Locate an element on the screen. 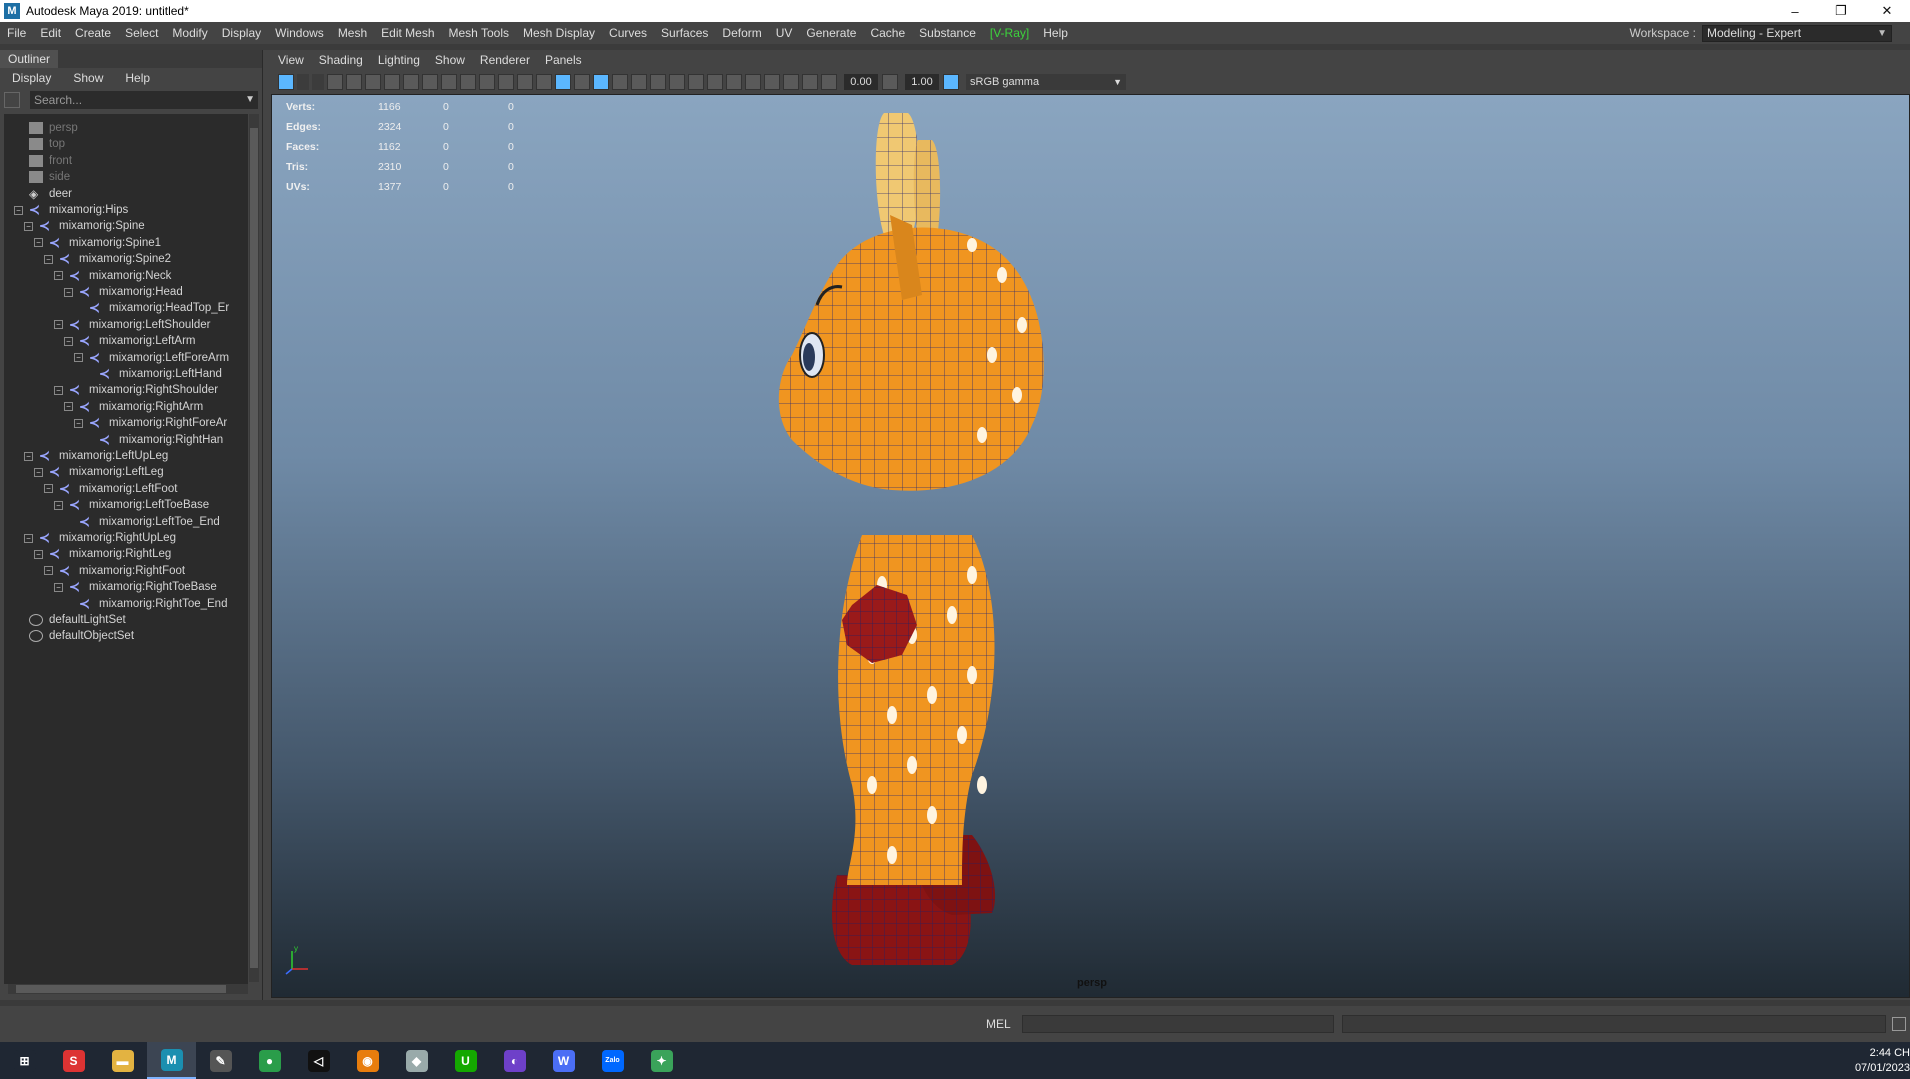 This screenshot has height=1079, width=1910. taskbar-inkscape: ✎ is located at coordinates (220, 1060).